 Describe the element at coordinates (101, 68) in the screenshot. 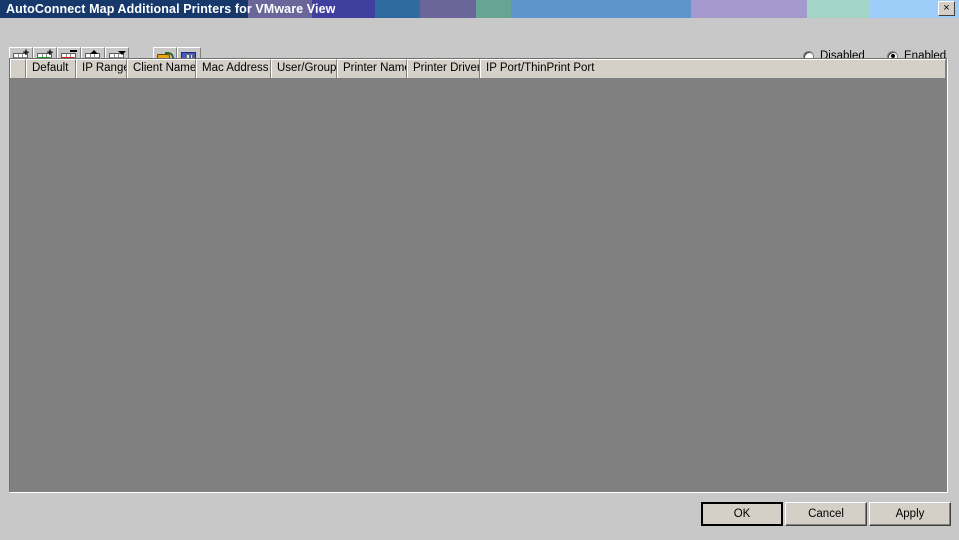

I see `column-header-ip-range: IP Range` at that location.